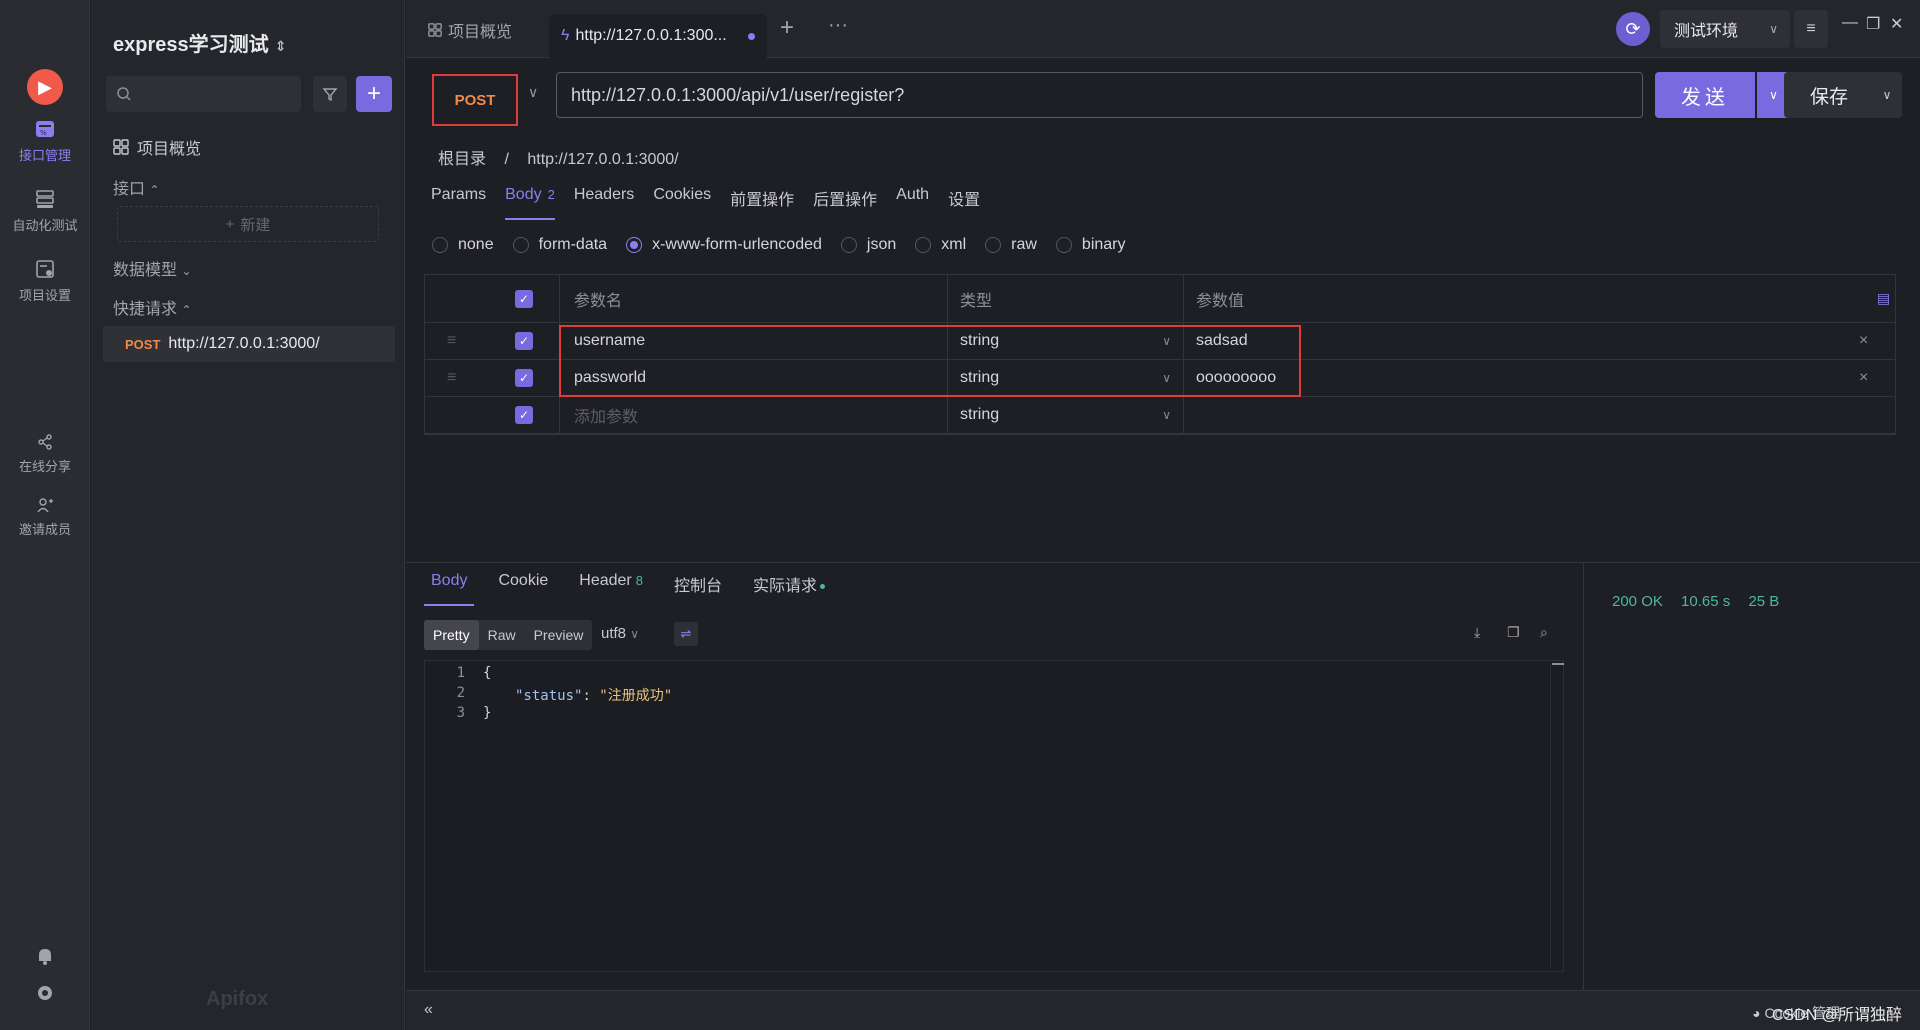  Describe the element at coordinates (463, 245) in the screenshot. I see `radio-none: none` at that location.